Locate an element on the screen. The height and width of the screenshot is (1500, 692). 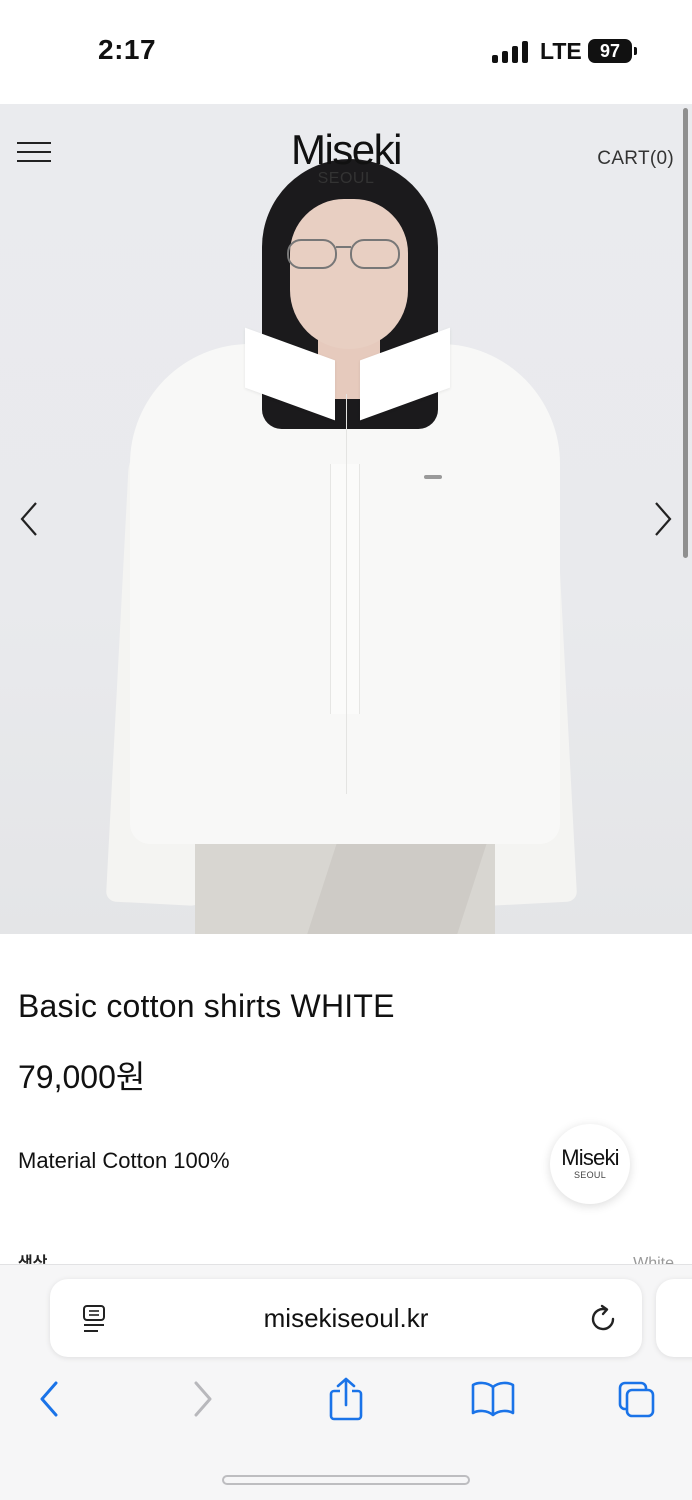
signal-icon is located at coordinates (510, 52).